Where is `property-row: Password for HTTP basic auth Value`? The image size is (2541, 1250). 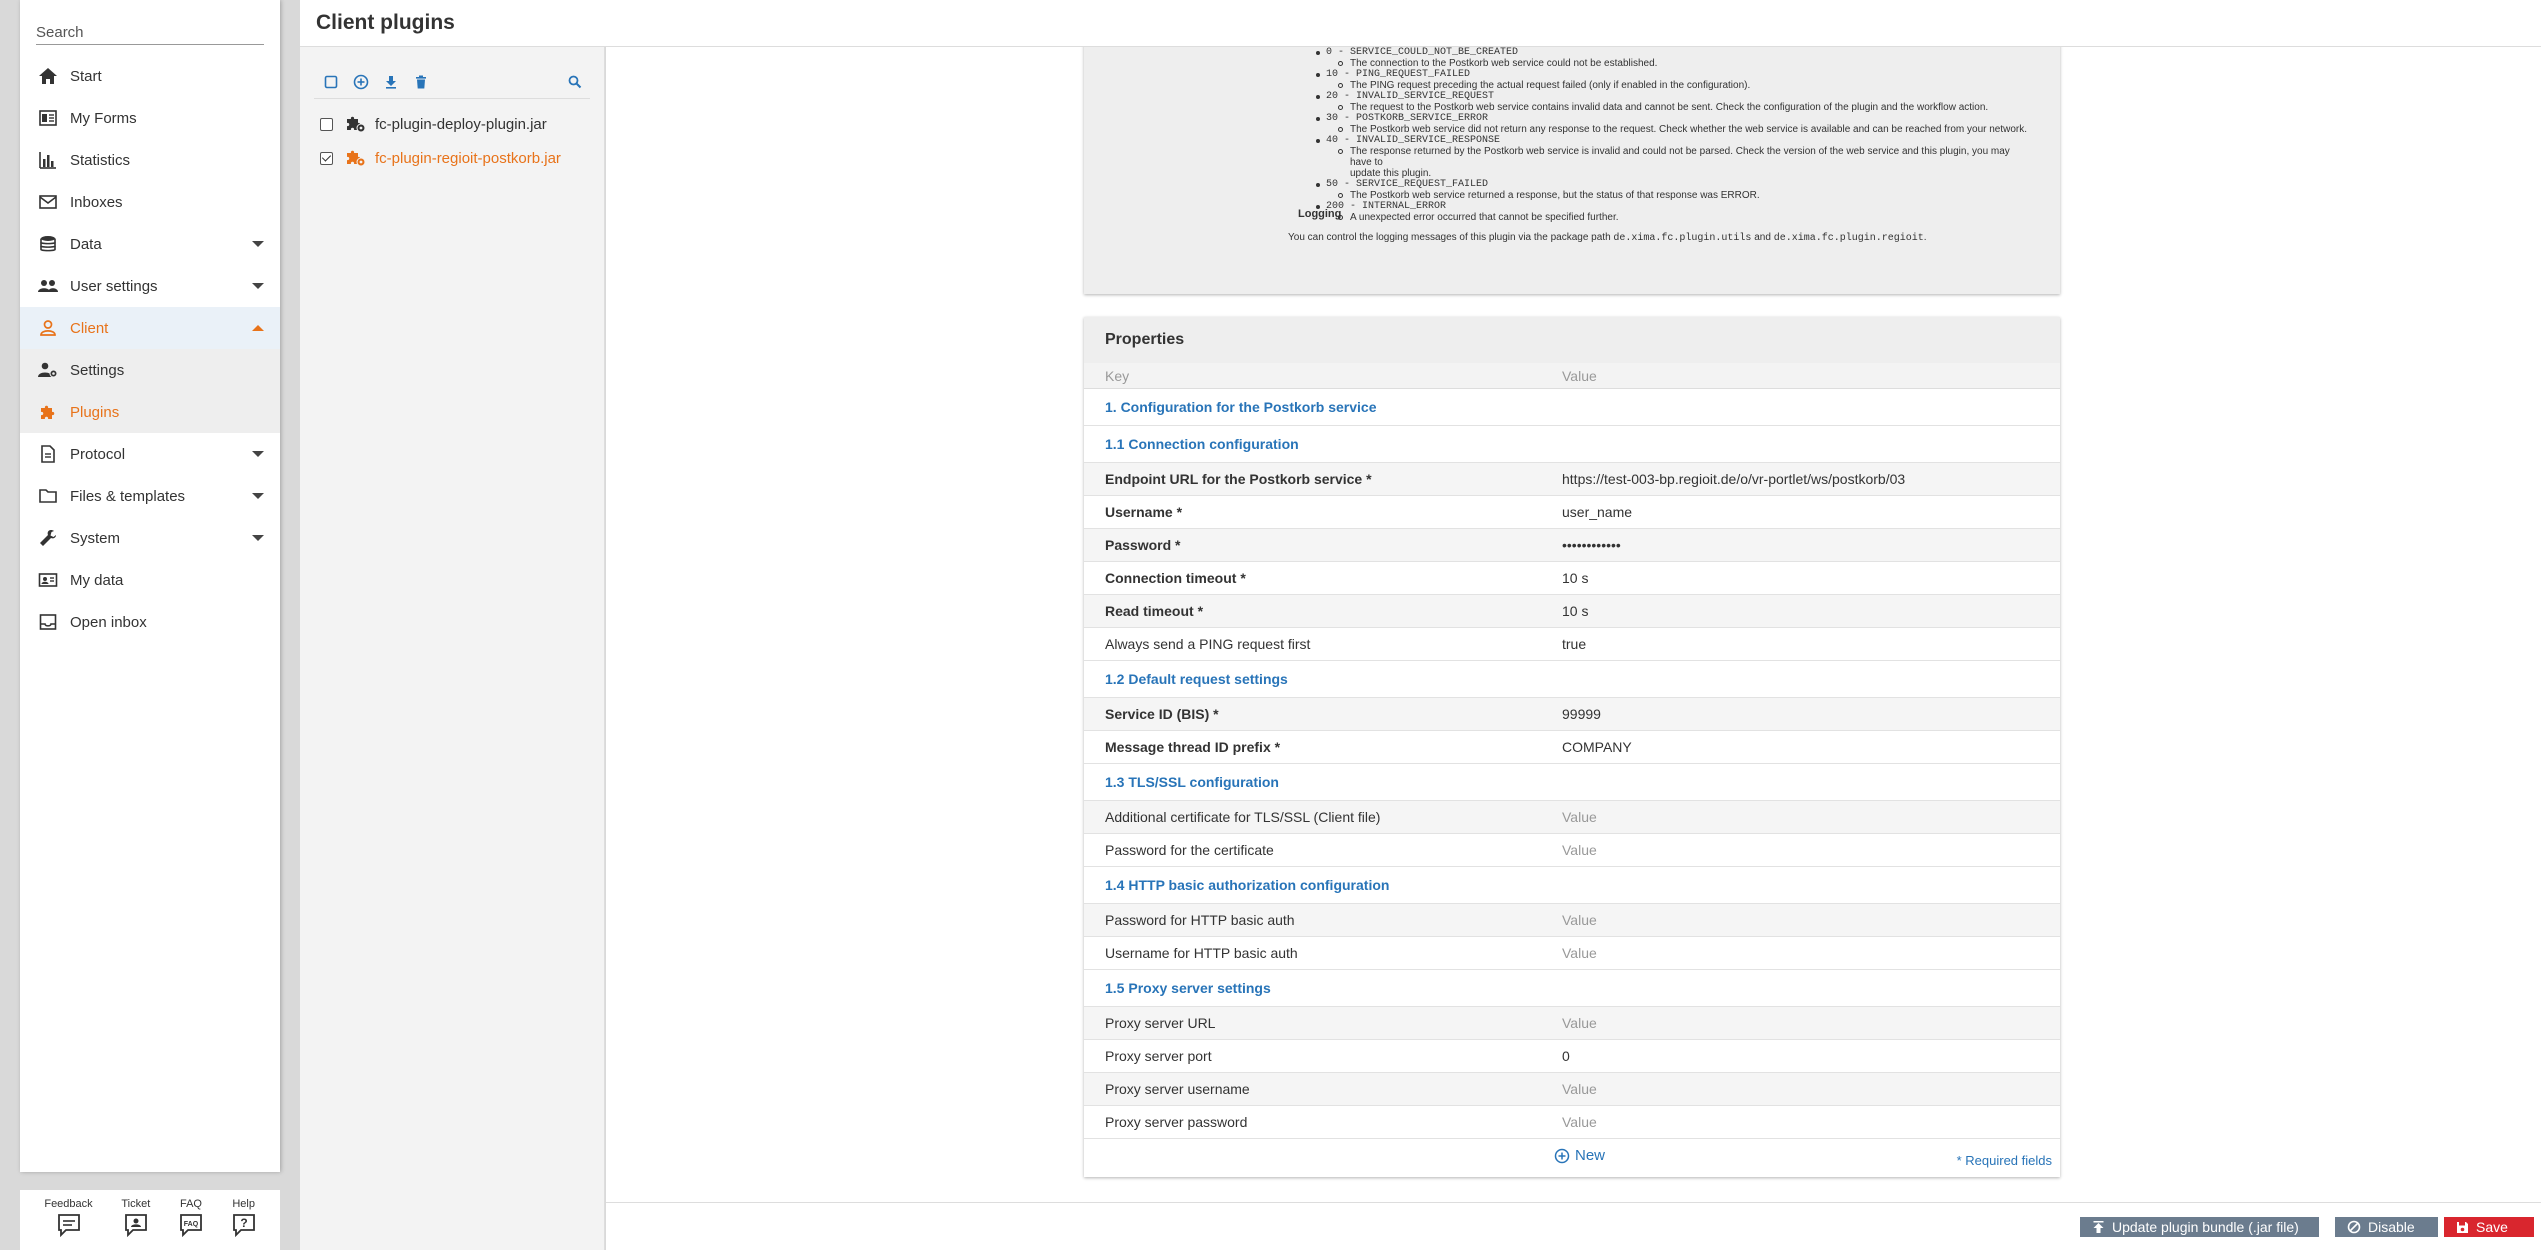 property-row: Password for HTTP basic auth Value is located at coordinates (1572, 920).